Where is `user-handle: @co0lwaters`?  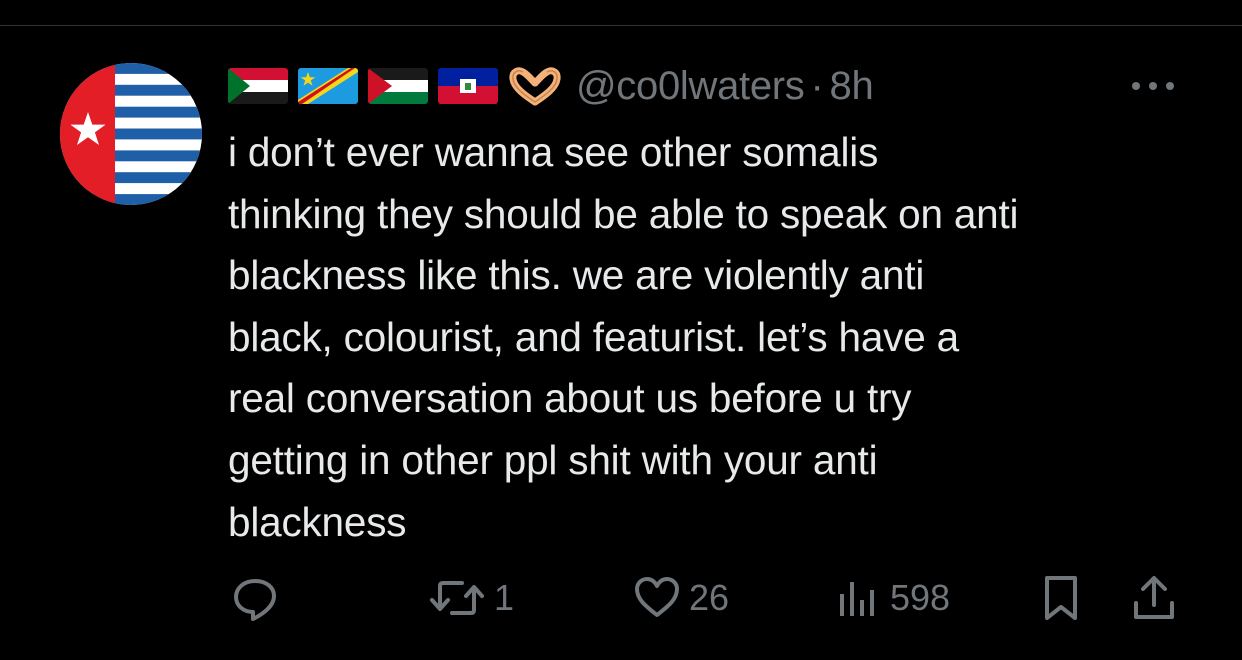
user-handle: @co0lwaters is located at coordinates (690, 86).